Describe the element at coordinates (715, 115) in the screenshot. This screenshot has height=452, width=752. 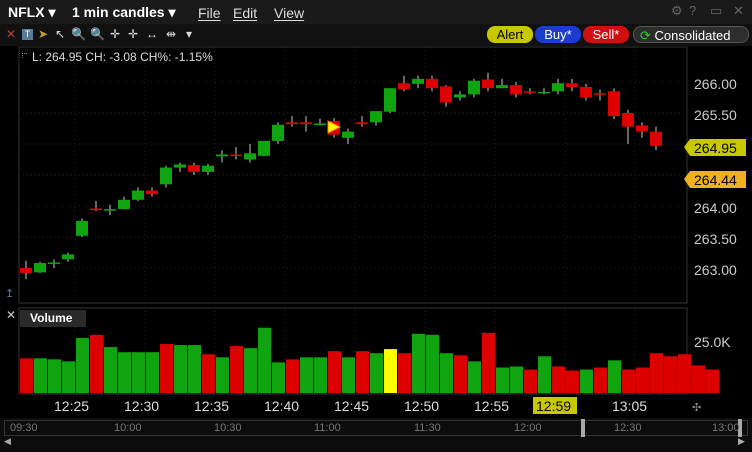
I see `y-tick-265-5: 265.50` at that location.